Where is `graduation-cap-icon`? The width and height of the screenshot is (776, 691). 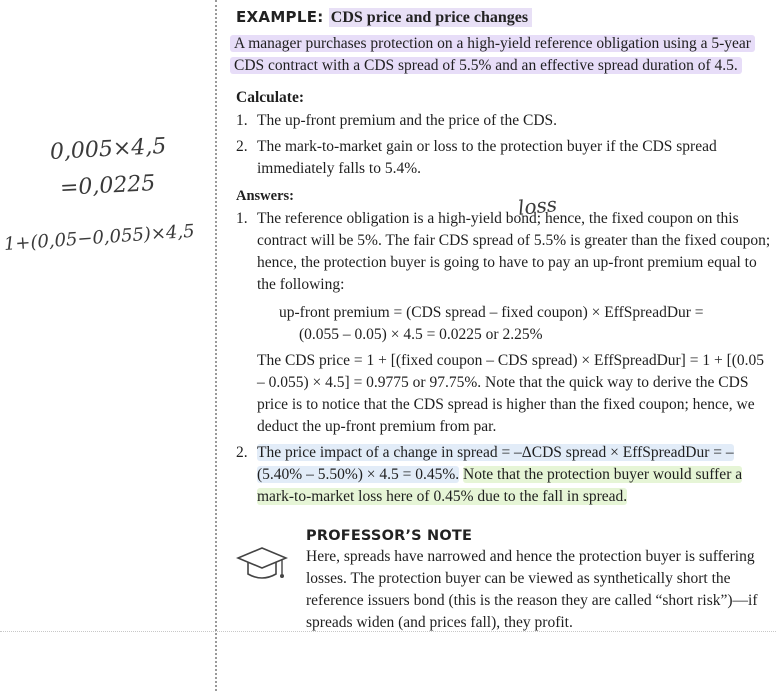
graduation-cap-icon is located at coordinates (262, 563).